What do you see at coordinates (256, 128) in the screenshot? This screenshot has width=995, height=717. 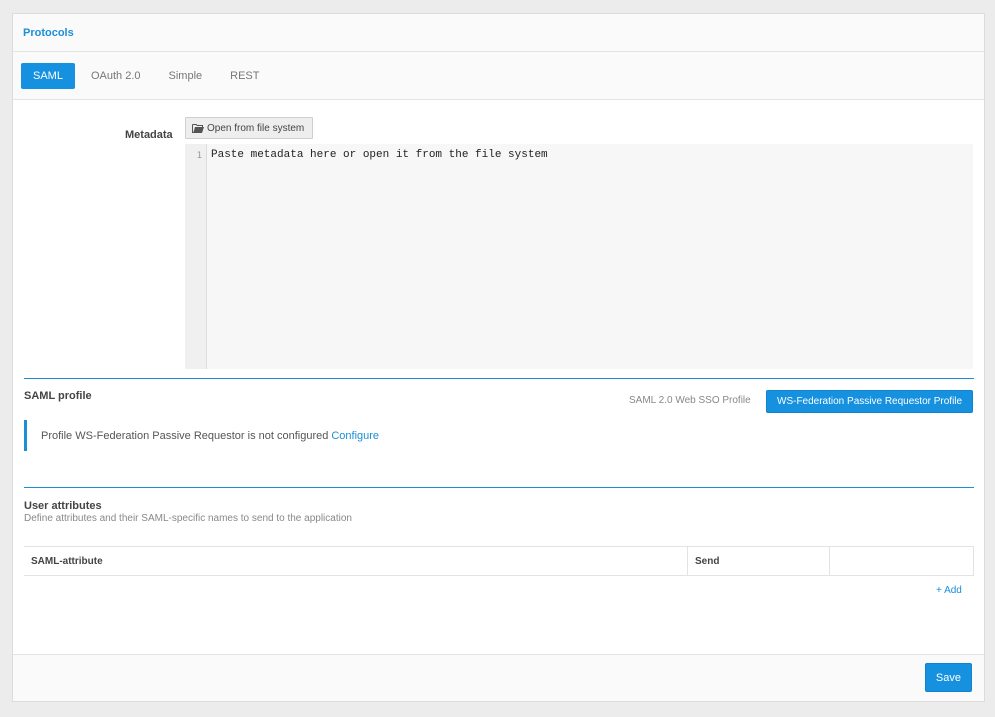 I see `open-from-file-label: Open from file system` at bounding box center [256, 128].